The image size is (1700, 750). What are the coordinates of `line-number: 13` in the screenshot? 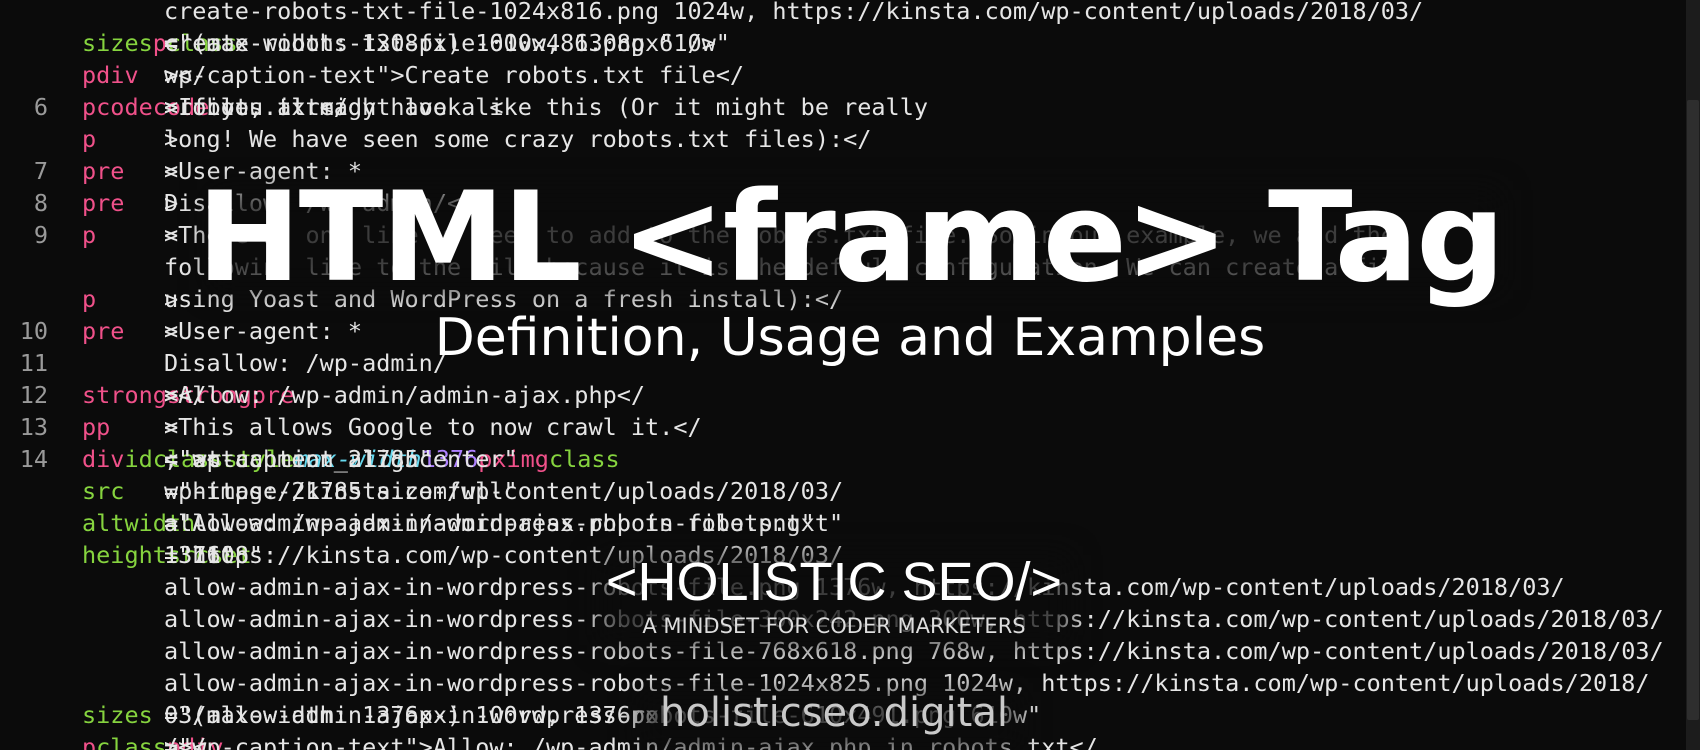 It's located at (33, 427).